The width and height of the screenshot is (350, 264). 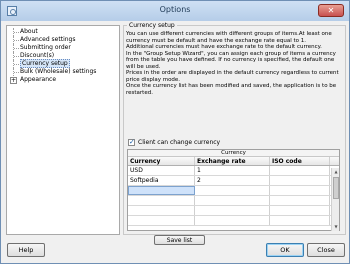 I want to click on title-bar: Options ✕, so click(x=175, y=11).